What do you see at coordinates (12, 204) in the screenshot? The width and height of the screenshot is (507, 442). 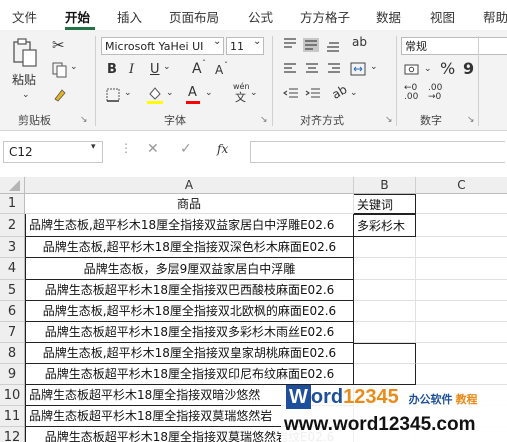 I see `row-header: 1` at bounding box center [12, 204].